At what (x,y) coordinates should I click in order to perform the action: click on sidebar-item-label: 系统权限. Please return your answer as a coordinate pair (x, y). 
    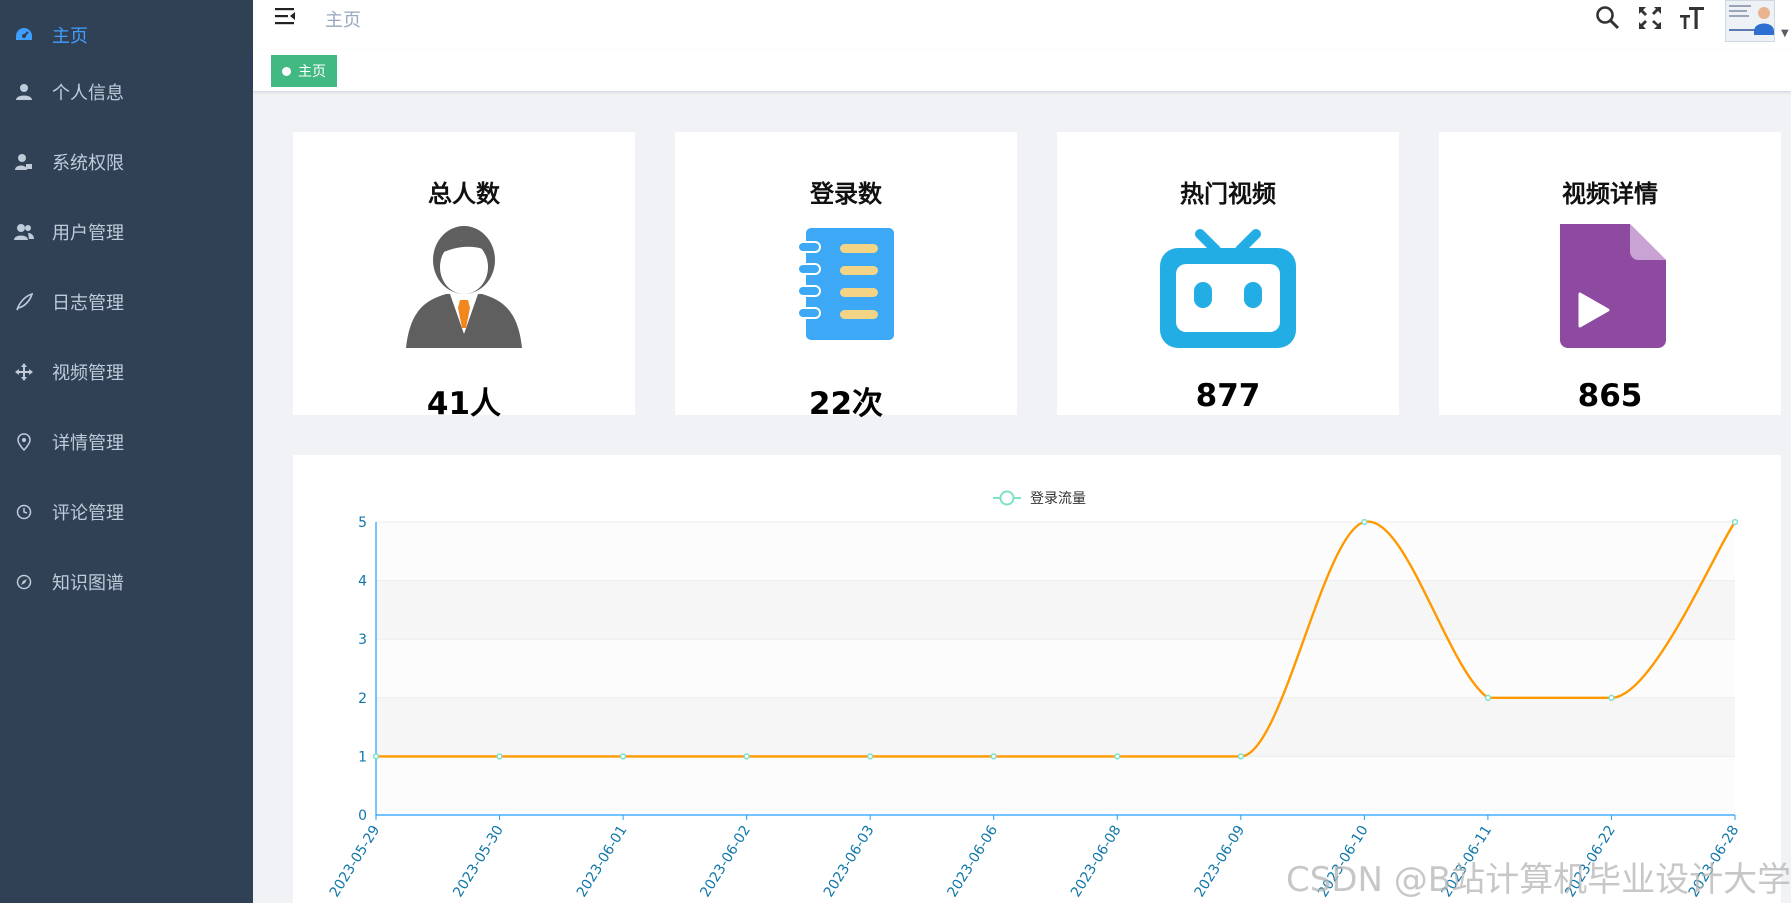
    Looking at the image, I should click on (88, 163).